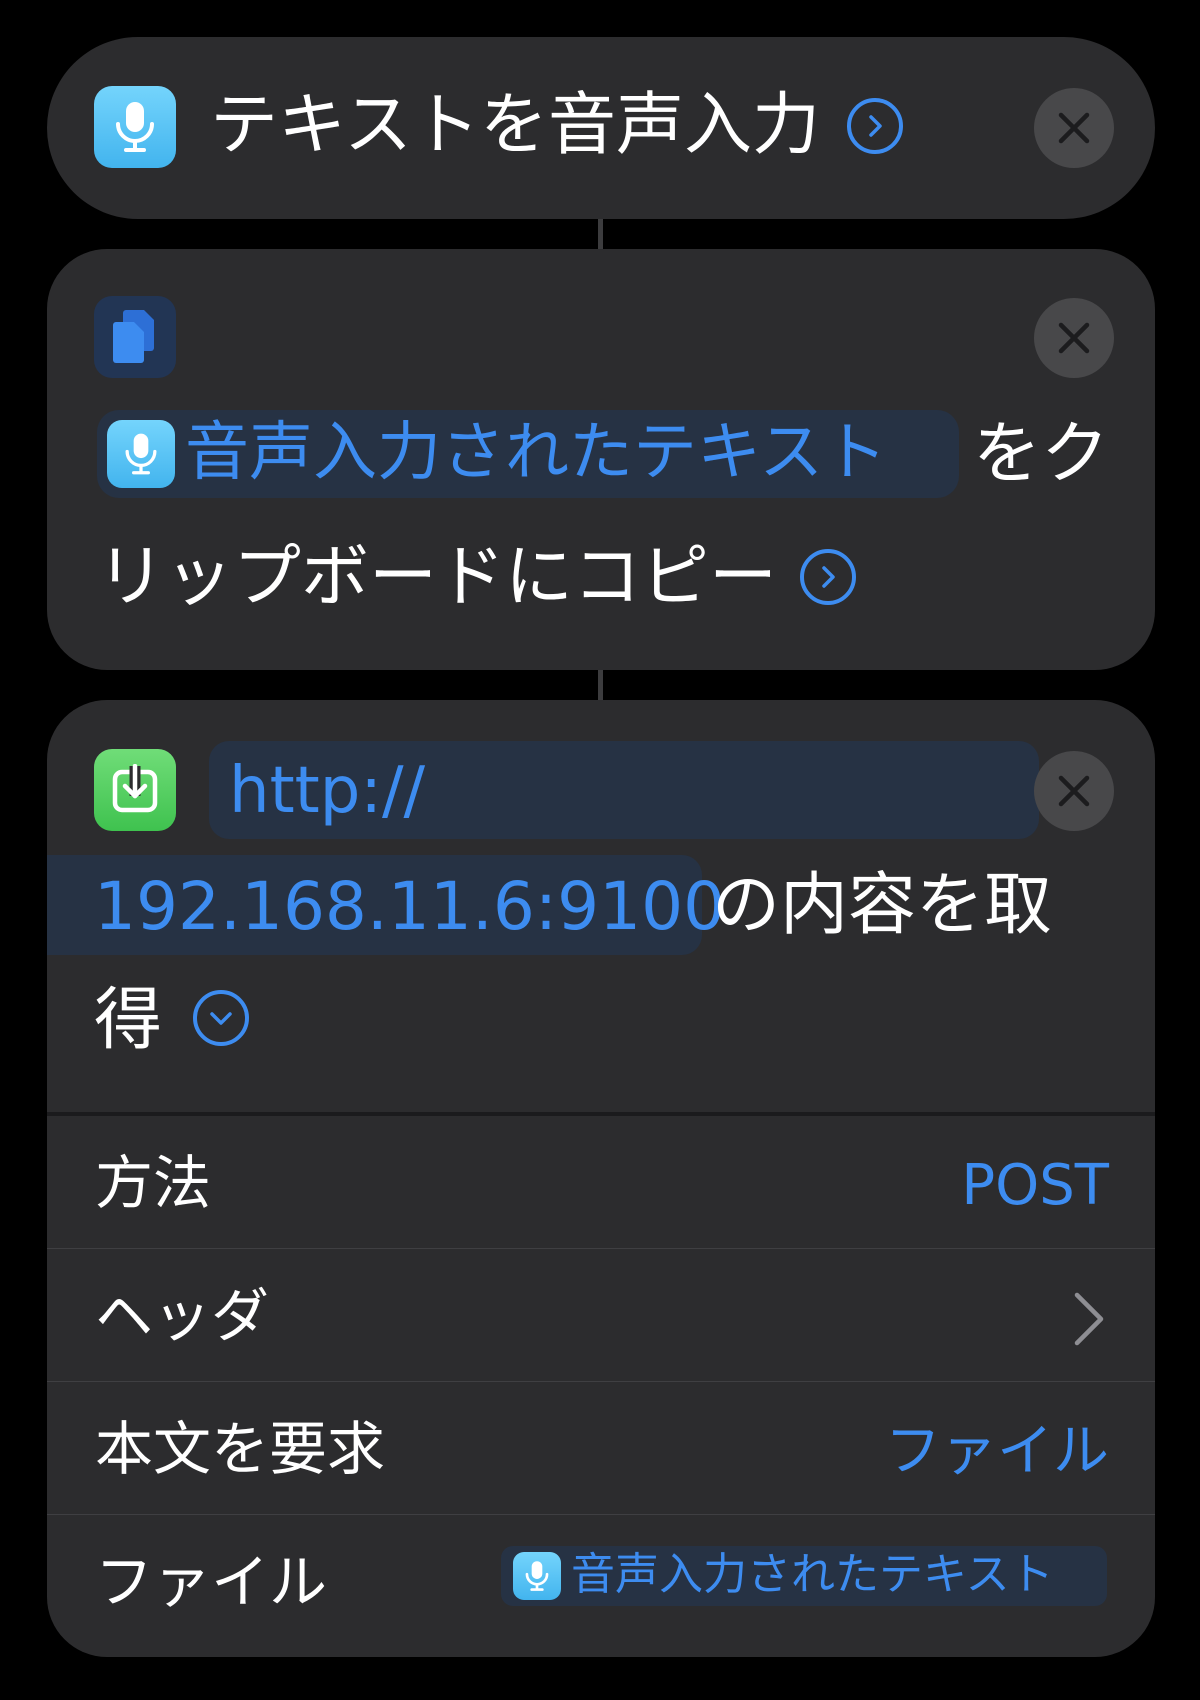 The image size is (1200, 1700). What do you see at coordinates (601, 1315) in the screenshot?
I see `param-row-headers: ヘッダ` at bounding box center [601, 1315].